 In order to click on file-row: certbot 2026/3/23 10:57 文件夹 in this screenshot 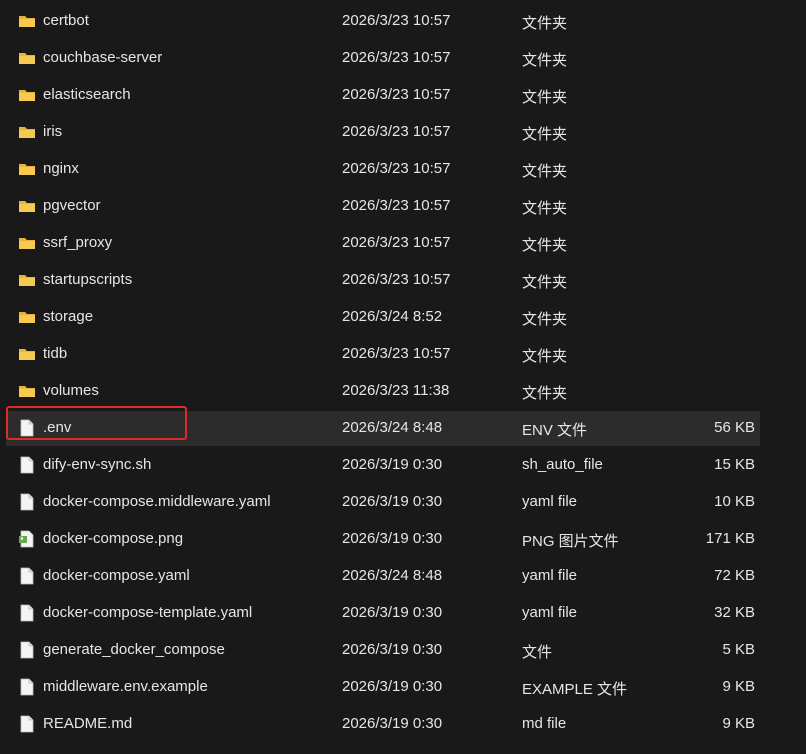, I will do `click(403, 21)`.